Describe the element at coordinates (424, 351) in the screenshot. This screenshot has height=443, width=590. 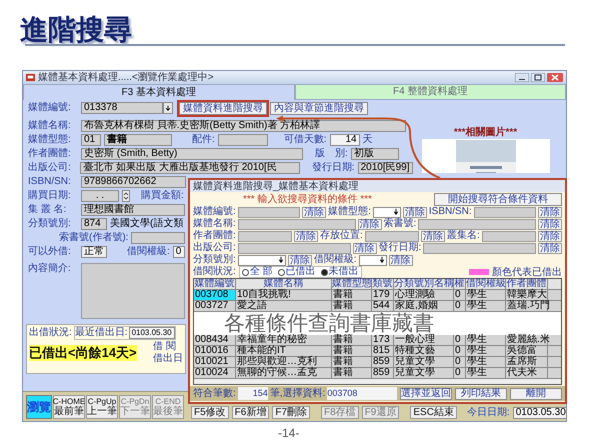
I see `table-cell: 特種文藝` at that location.